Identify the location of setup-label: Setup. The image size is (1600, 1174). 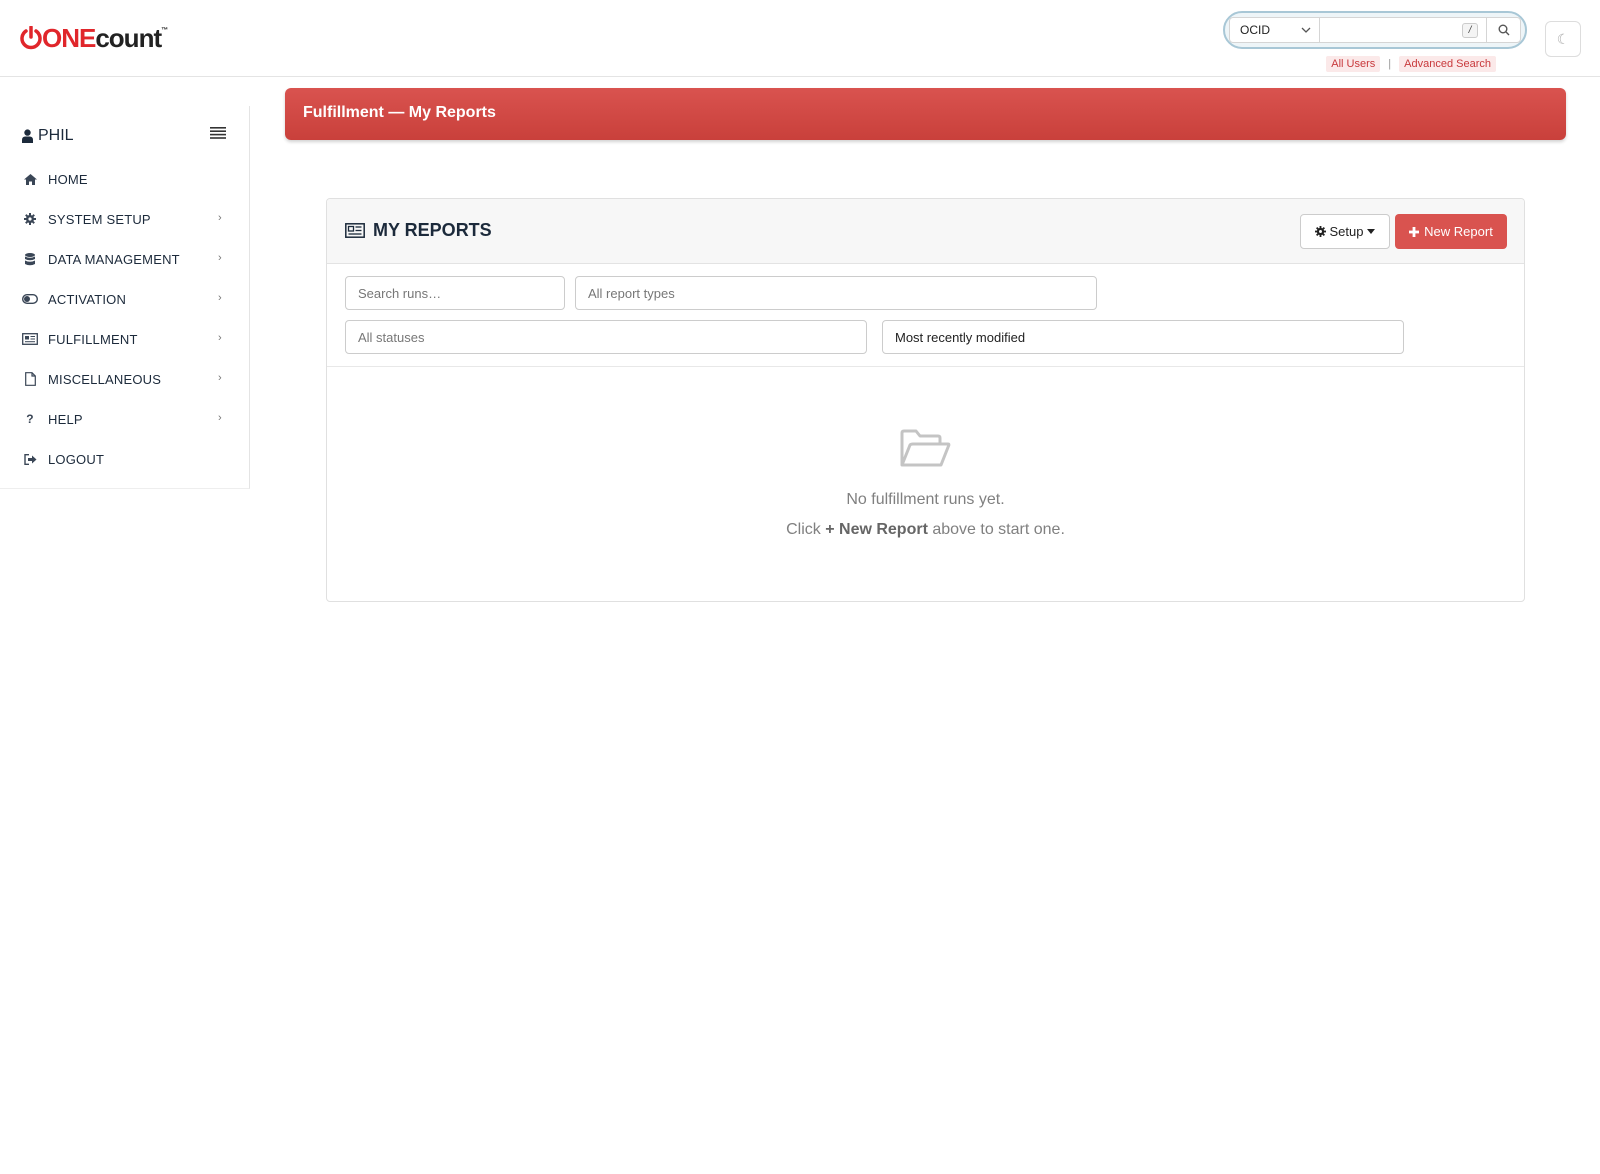
(1346, 231).